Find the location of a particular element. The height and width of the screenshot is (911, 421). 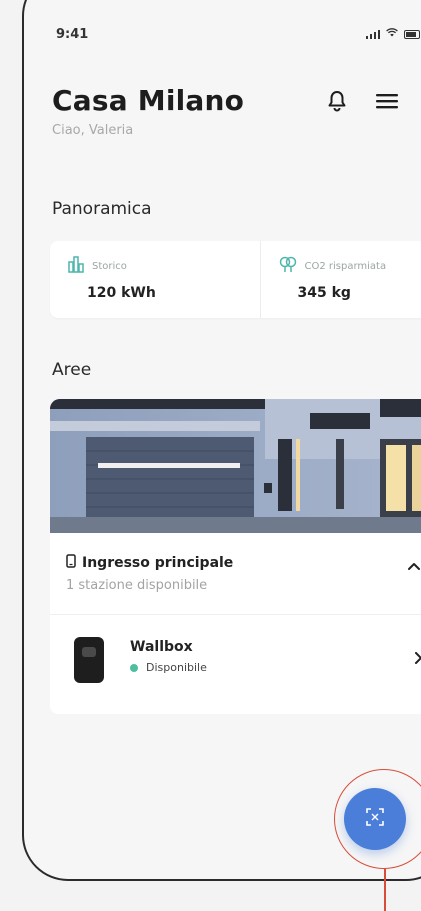

overview-value: 120 kWh is located at coordinates (121, 293).